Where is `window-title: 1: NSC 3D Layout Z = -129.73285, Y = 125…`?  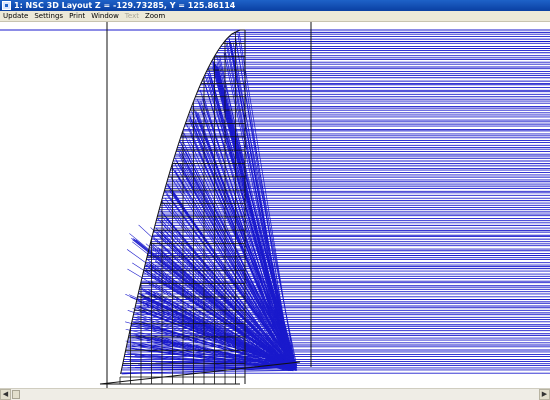
window-title: 1: NSC 3D Layout Z = -129.73285, Y = 125… is located at coordinates (125, 5).